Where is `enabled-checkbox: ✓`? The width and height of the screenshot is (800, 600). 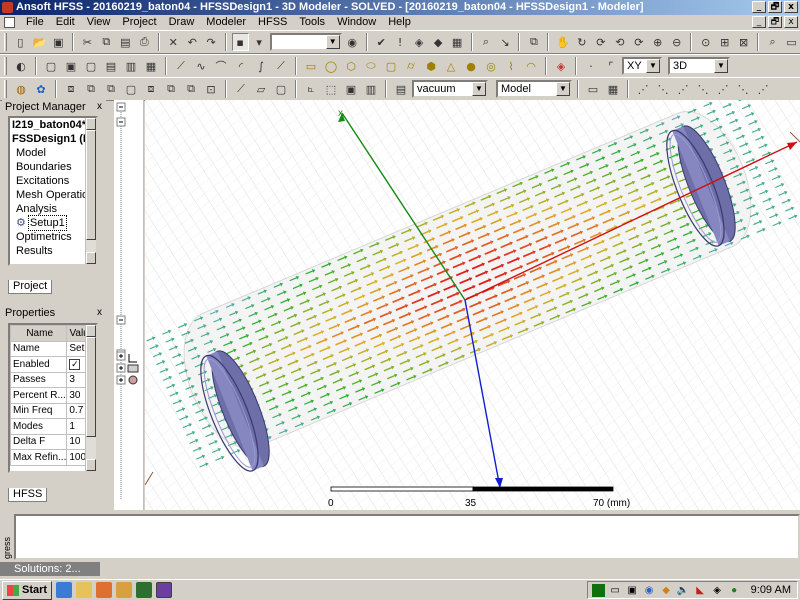
enabled-checkbox: ✓ is located at coordinates (75, 364).